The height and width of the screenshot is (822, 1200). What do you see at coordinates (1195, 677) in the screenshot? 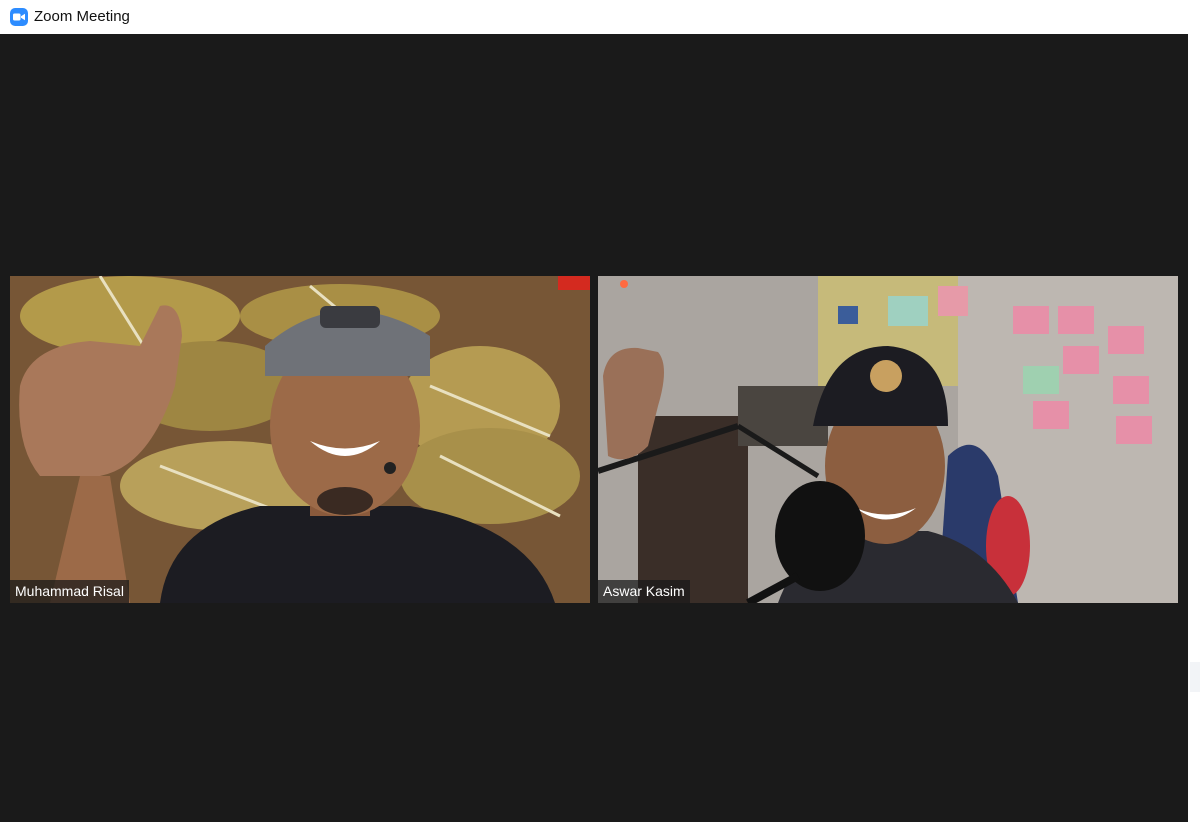
I see `side-panel-handle` at bounding box center [1195, 677].